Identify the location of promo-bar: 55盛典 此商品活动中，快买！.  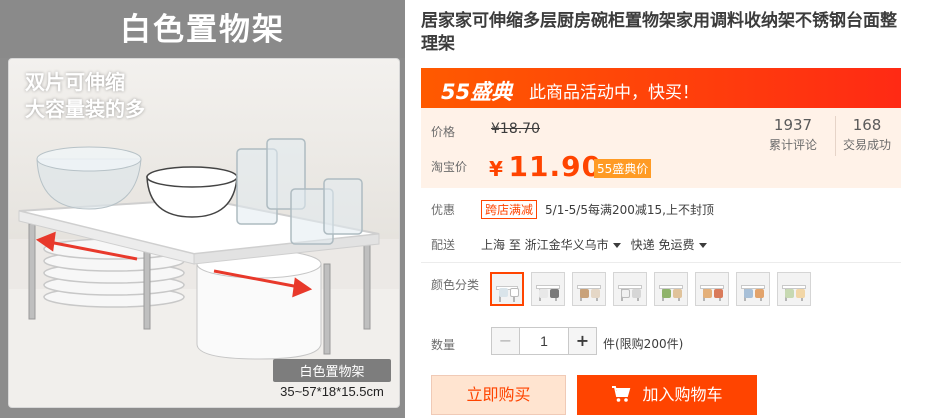
(661, 88).